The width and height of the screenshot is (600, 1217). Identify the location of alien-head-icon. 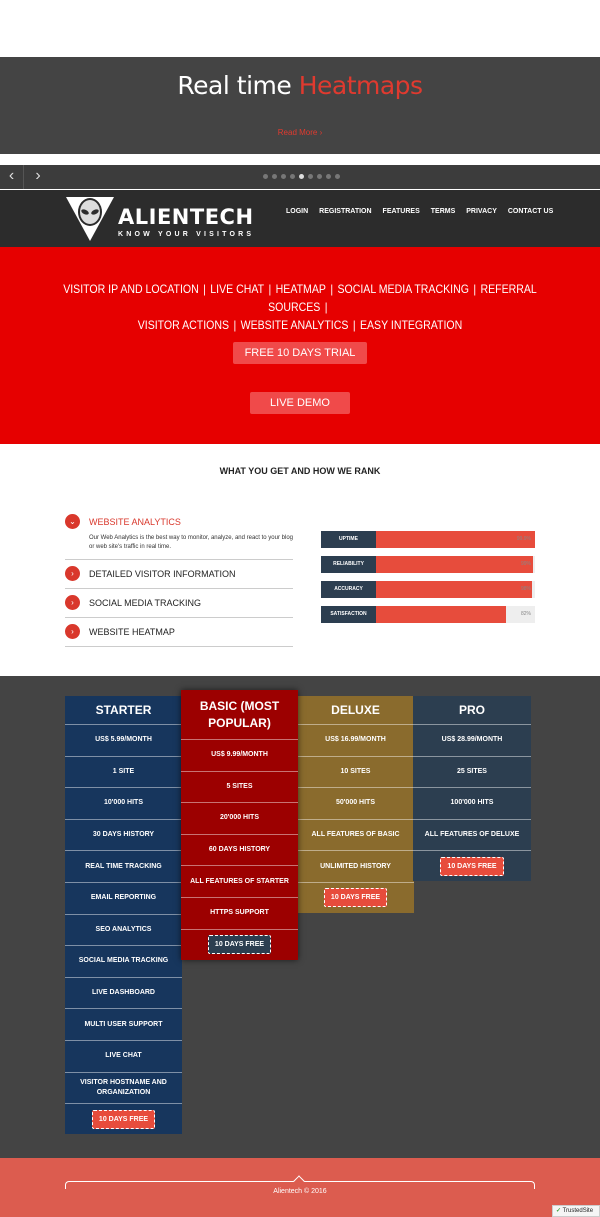
(90, 219).